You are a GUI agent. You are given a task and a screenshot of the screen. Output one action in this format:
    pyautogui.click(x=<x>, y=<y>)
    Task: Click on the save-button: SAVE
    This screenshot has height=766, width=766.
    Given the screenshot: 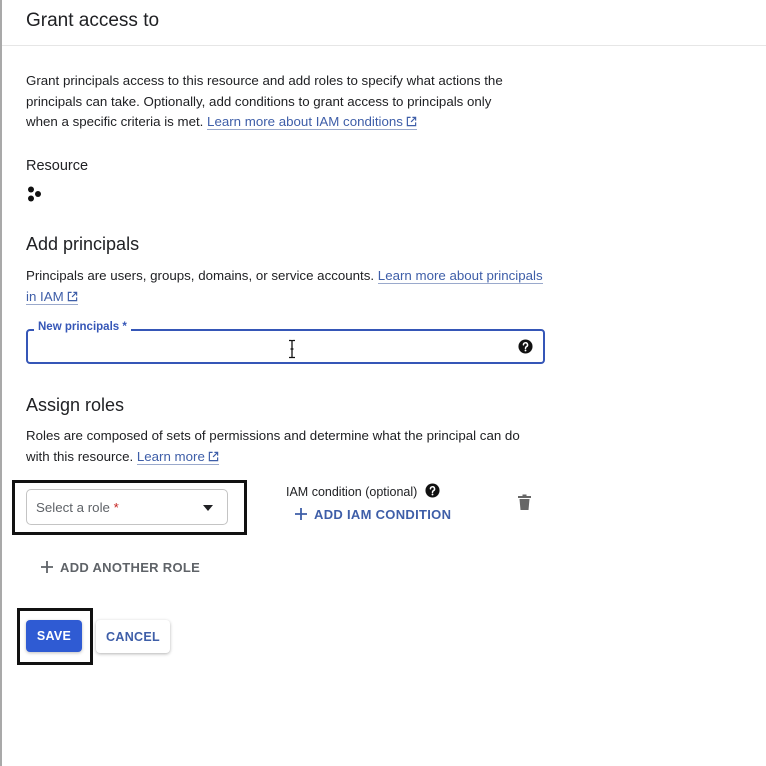 What is the action you would take?
    pyautogui.click(x=54, y=636)
    